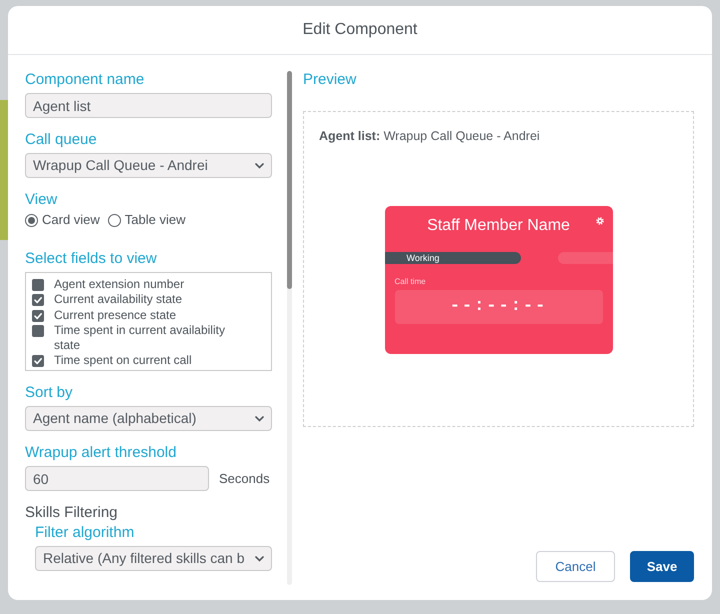  What do you see at coordinates (115, 315) in the screenshot?
I see `field-option-label: Current presence state` at bounding box center [115, 315].